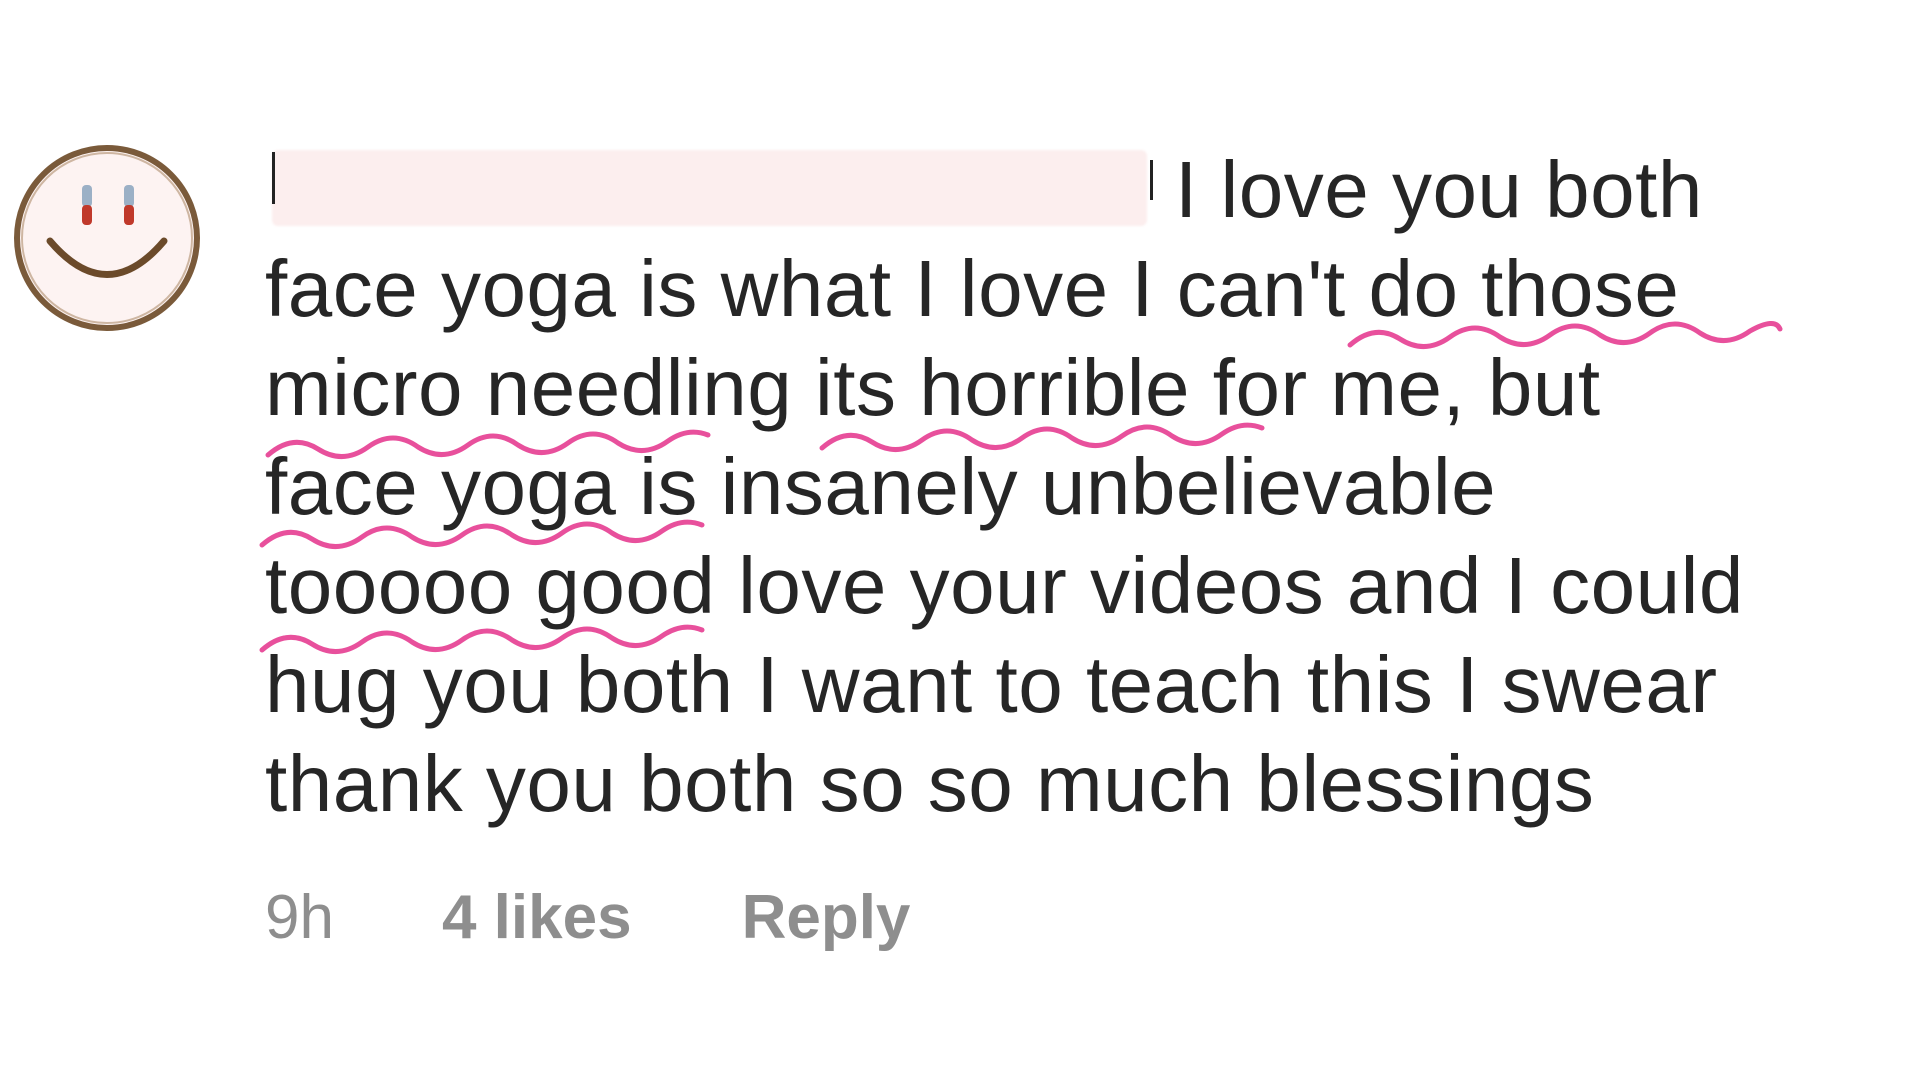  What do you see at coordinates (1004, 585) in the screenshot?
I see `comment-line: tooooo good love your videos and I could` at bounding box center [1004, 585].